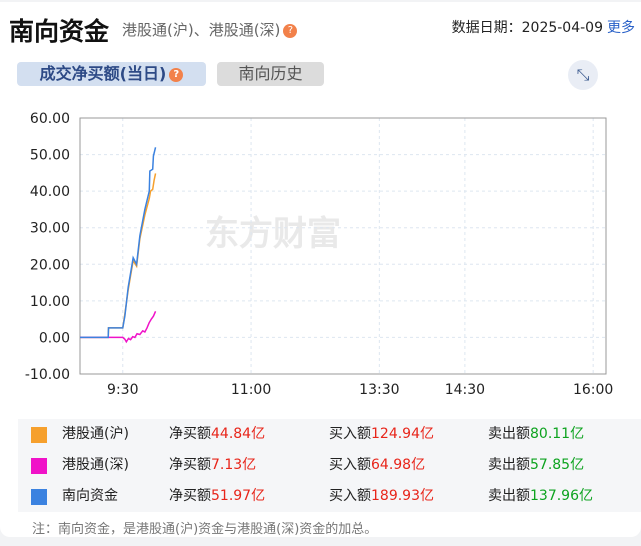  I want to click on net-buy: 净买额51.97亿, so click(217, 496).